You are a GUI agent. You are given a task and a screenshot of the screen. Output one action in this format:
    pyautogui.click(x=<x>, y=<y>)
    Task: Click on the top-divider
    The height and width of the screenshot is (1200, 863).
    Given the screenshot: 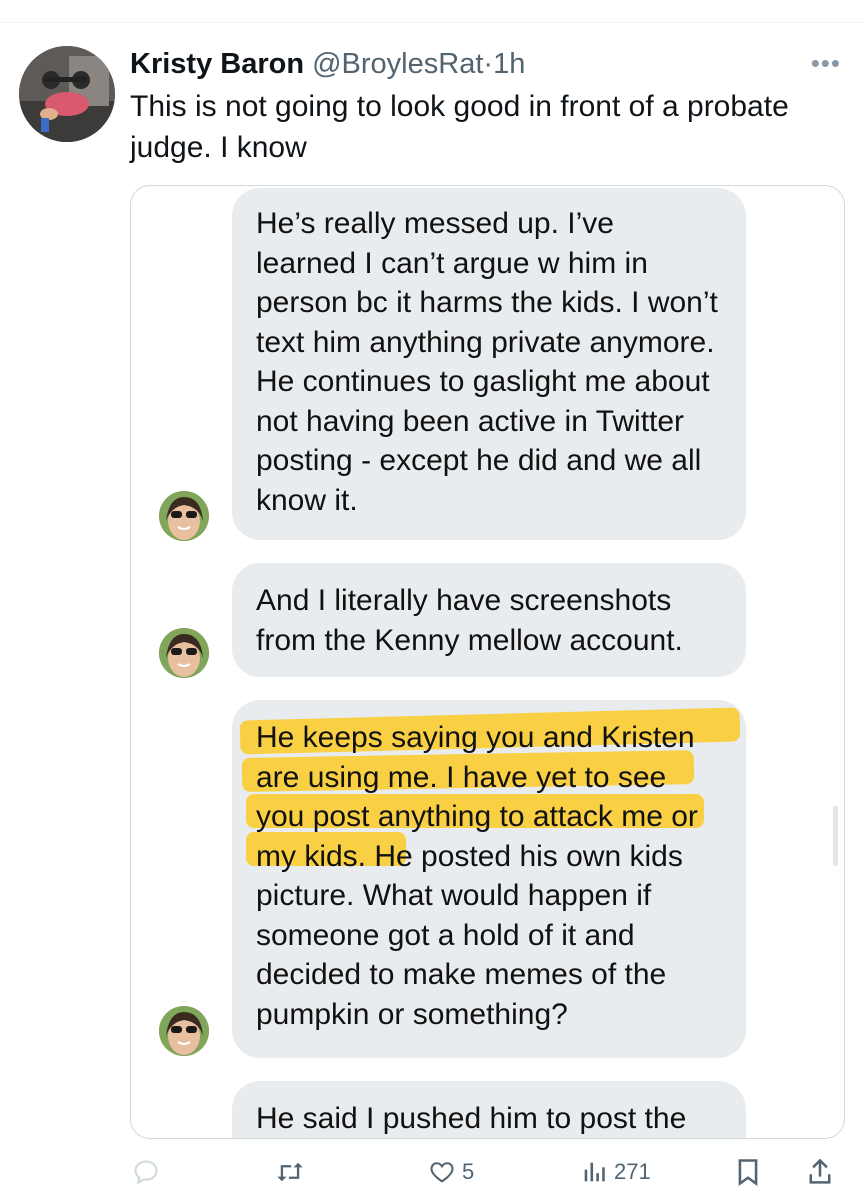 What is the action you would take?
    pyautogui.click(x=431, y=22)
    